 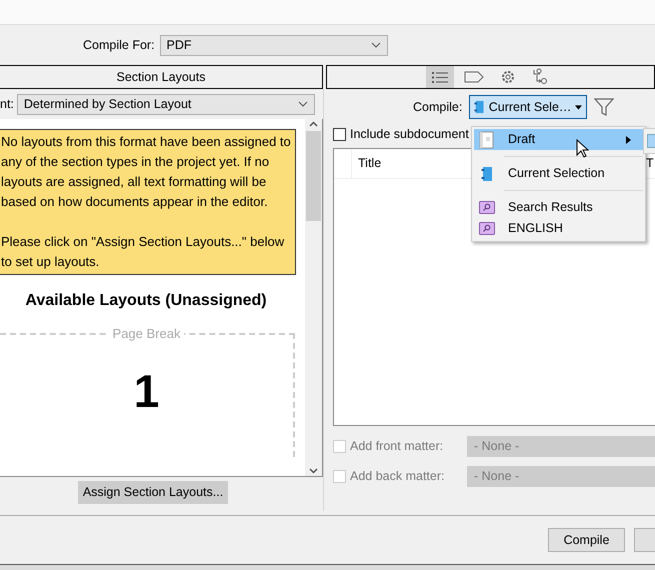 I want to click on available-layouts-heading: Available Layouts (Unassigned), so click(x=146, y=301).